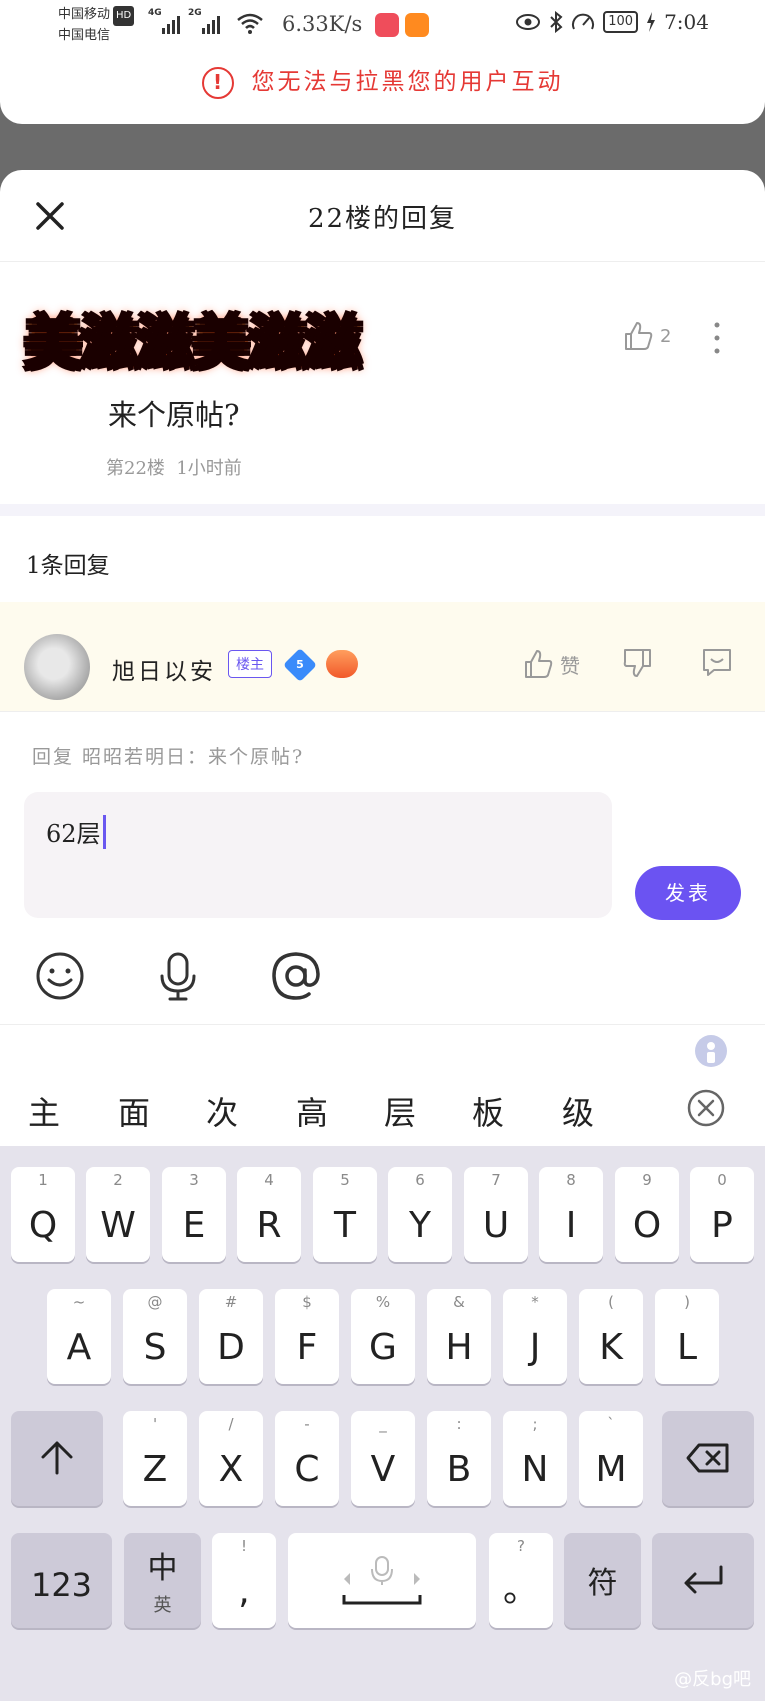 This screenshot has width=765, height=1701. I want to click on carrier-info: 中国移动 HD 中国电信, so click(96, 25).